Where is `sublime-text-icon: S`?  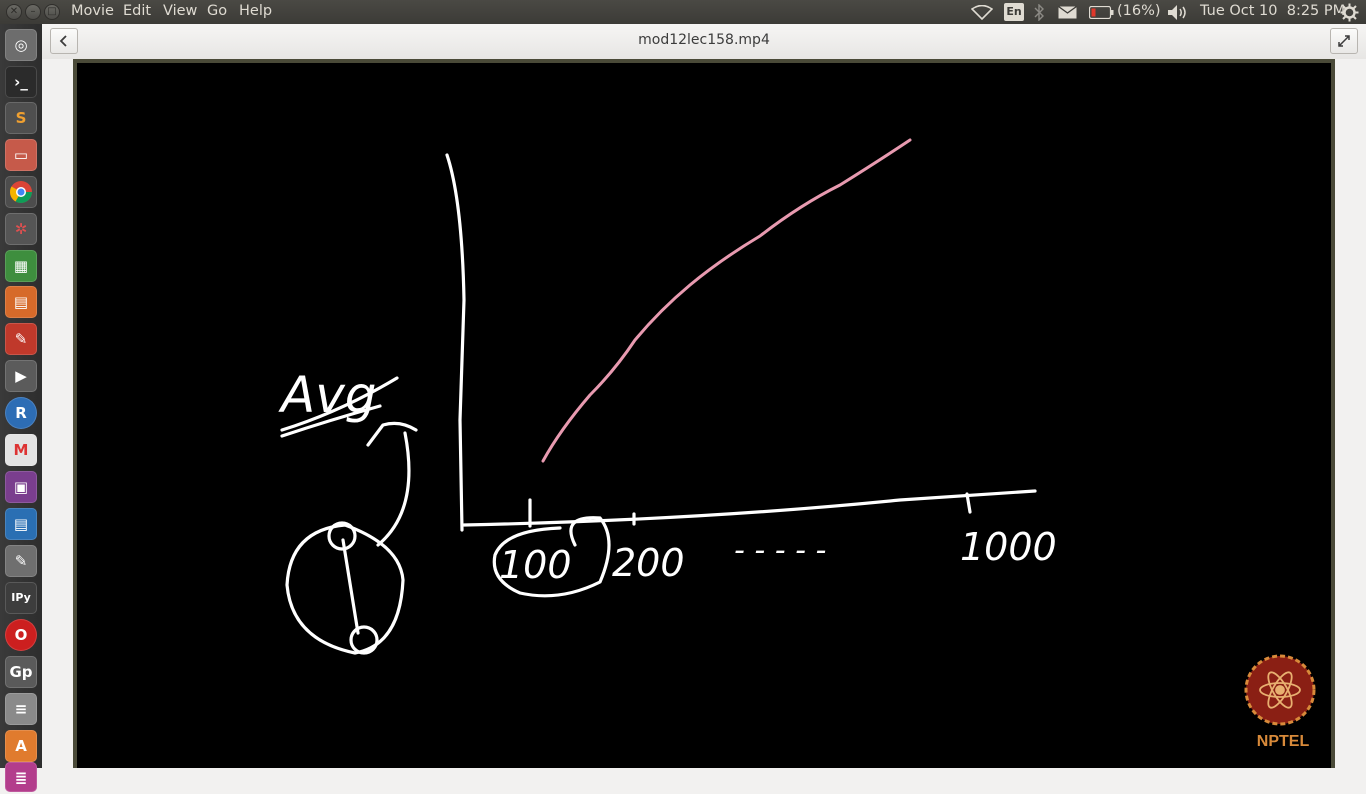 sublime-text-icon: S is located at coordinates (21, 118).